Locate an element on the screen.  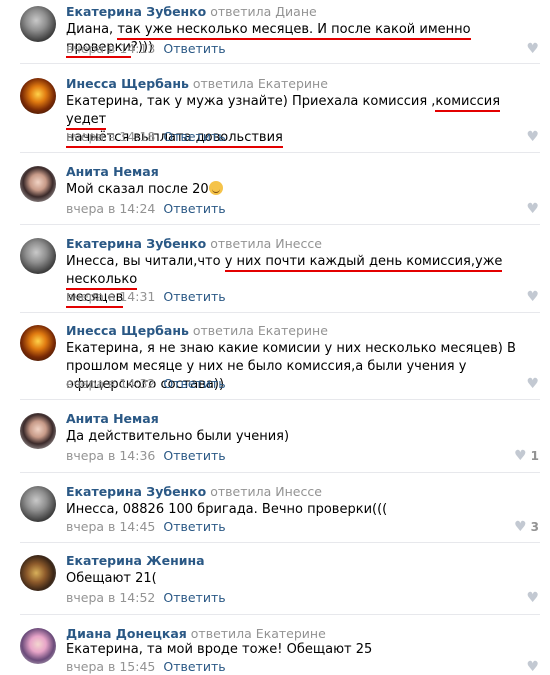
author-link: Екатерина Женина is located at coordinates (135, 560).